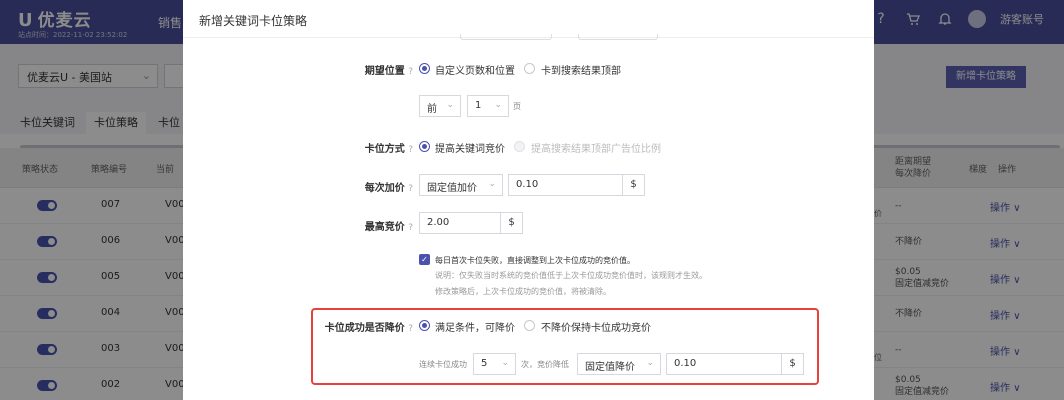 This screenshot has width=1064, height=400. What do you see at coordinates (440, 106) in the screenshot?
I see `page-prefix-select: 前 ⌄` at bounding box center [440, 106].